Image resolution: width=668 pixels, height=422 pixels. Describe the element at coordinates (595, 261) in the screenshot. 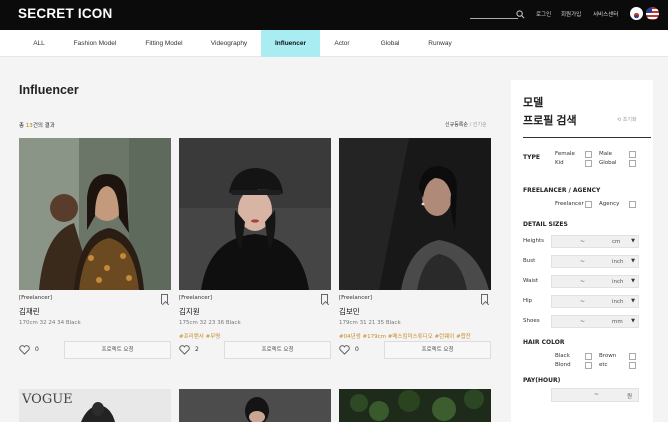

I see `bust-select: ~ inch ▼` at that location.